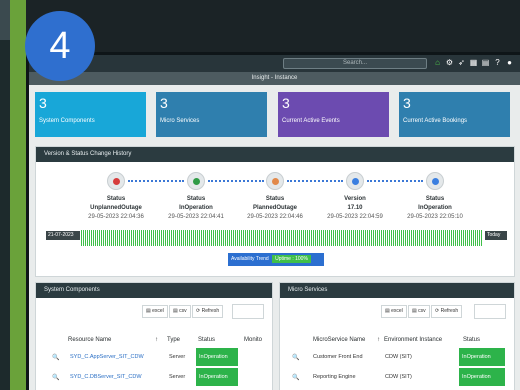 This screenshot has height=390, width=520. Describe the element at coordinates (339, 340) in the screenshot. I see `column-header: MicroService Name` at that location.